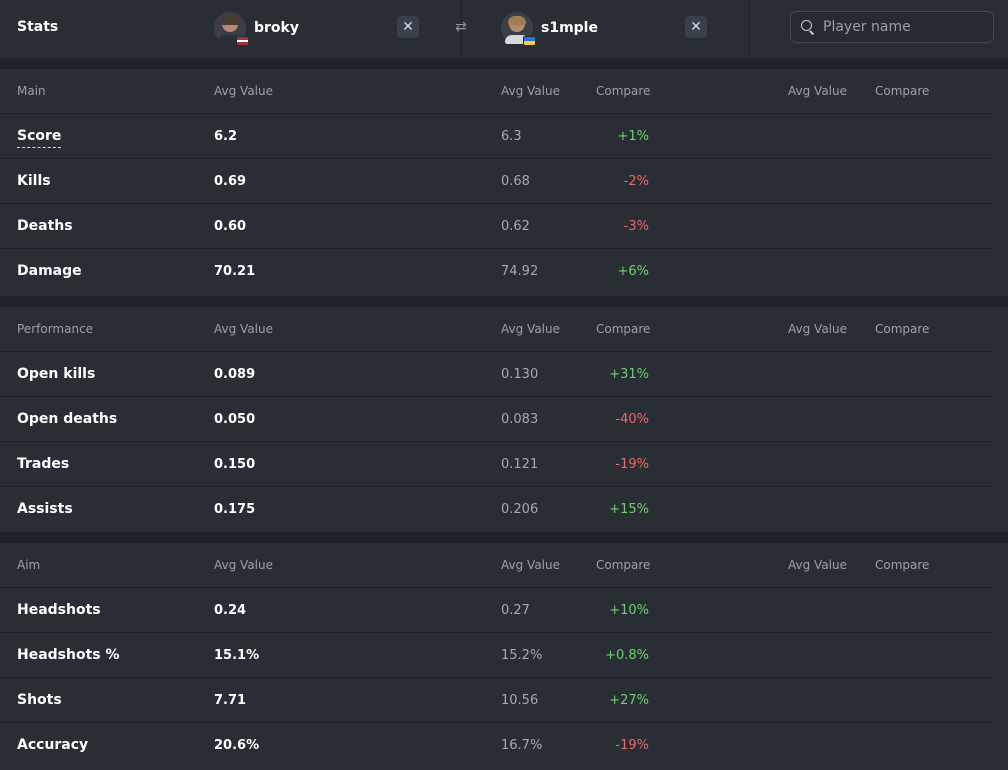 Image resolution: width=1008 pixels, height=770 pixels. Describe the element at coordinates (518, 29) in the screenshot. I see `player-2-avatar` at that location.